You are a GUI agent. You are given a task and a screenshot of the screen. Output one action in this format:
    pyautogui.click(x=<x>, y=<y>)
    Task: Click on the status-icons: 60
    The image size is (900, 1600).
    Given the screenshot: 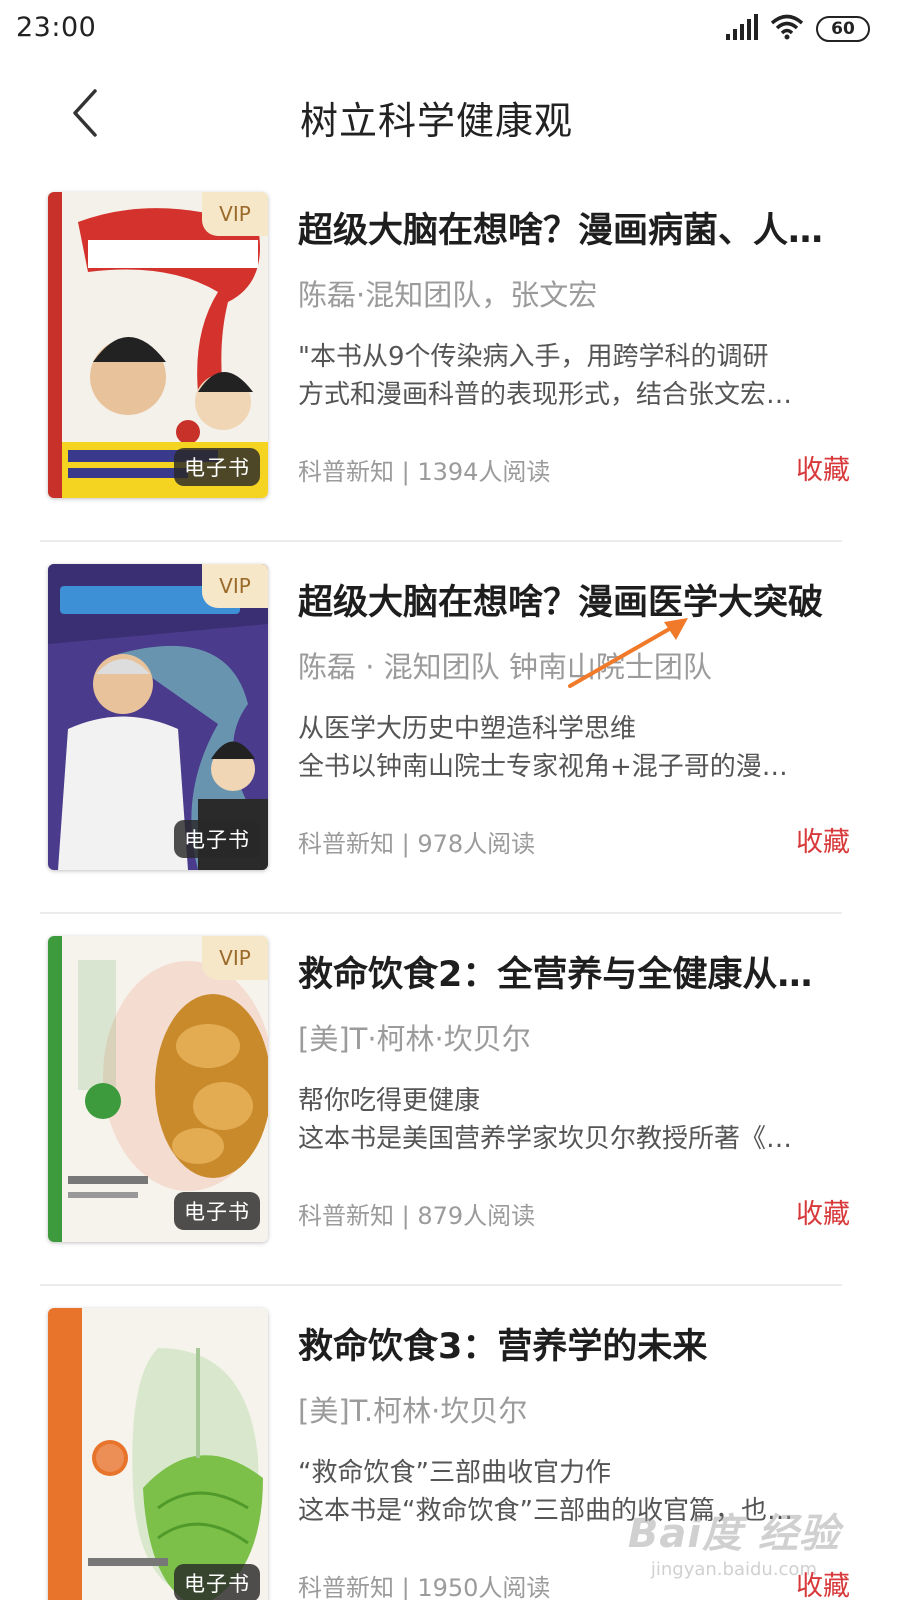 What is the action you would take?
    pyautogui.click(x=798, y=29)
    